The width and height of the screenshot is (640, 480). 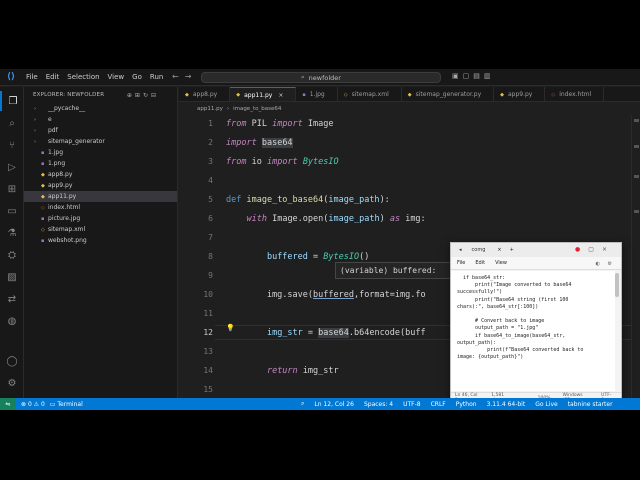 I want to click on folder-item: › __pycache__, so click(x=100, y=108).